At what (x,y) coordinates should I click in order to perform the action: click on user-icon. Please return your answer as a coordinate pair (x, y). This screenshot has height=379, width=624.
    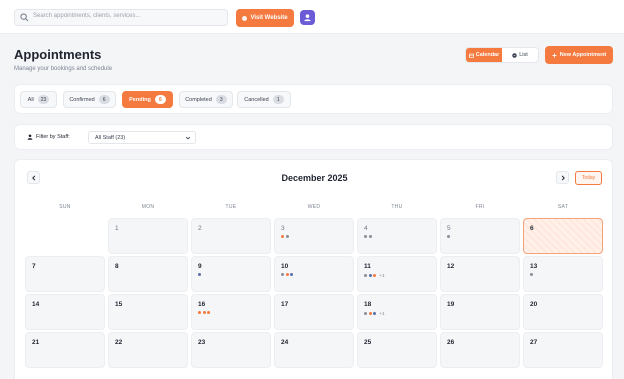
    Looking at the image, I should click on (307, 18).